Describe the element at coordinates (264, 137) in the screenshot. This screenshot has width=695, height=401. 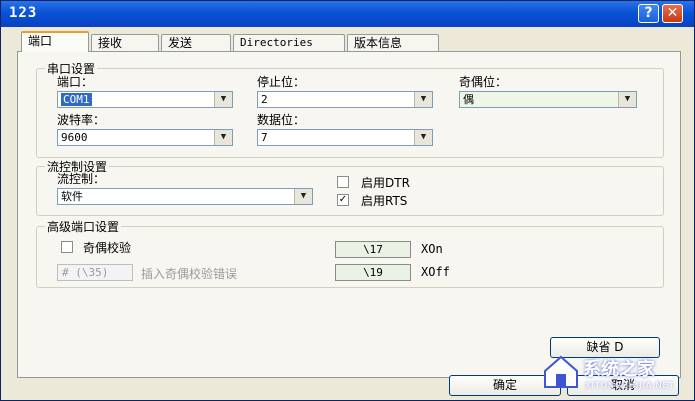
I see `data-bits-value: 7` at that location.